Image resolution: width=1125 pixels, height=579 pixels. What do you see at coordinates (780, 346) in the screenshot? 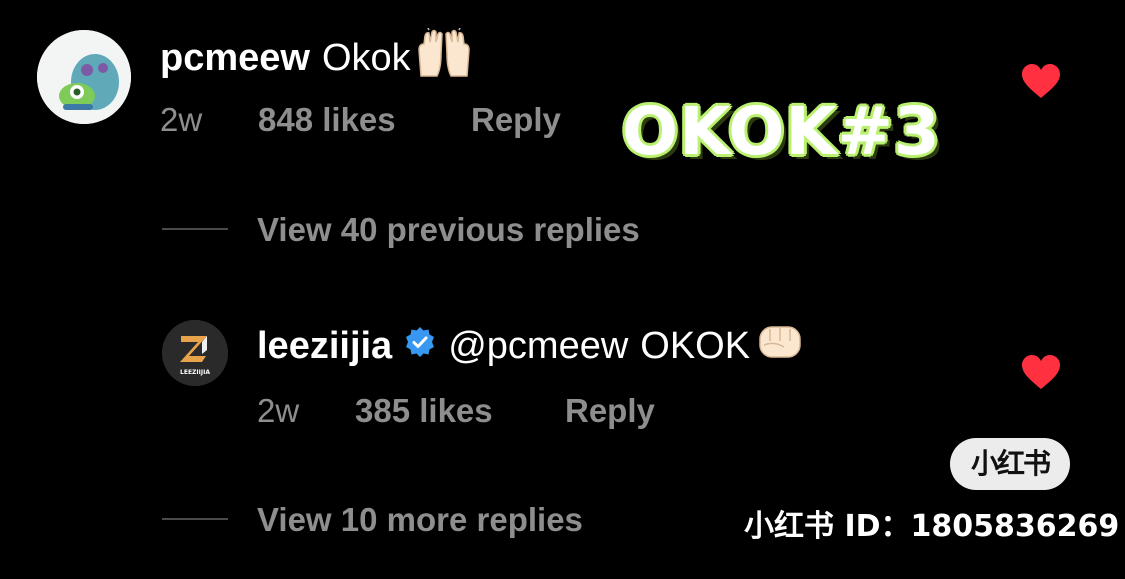
I see `fist-icon` at bounding box center [780, 346].